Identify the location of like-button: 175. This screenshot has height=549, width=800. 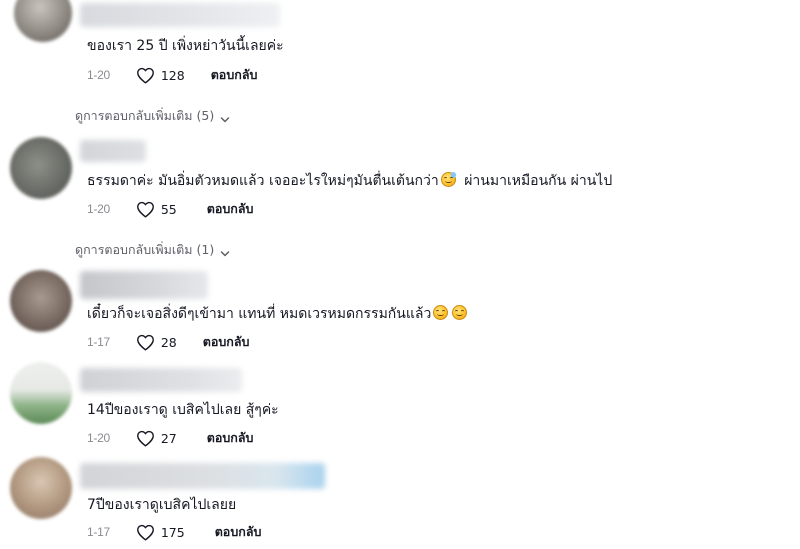
(160, 532).